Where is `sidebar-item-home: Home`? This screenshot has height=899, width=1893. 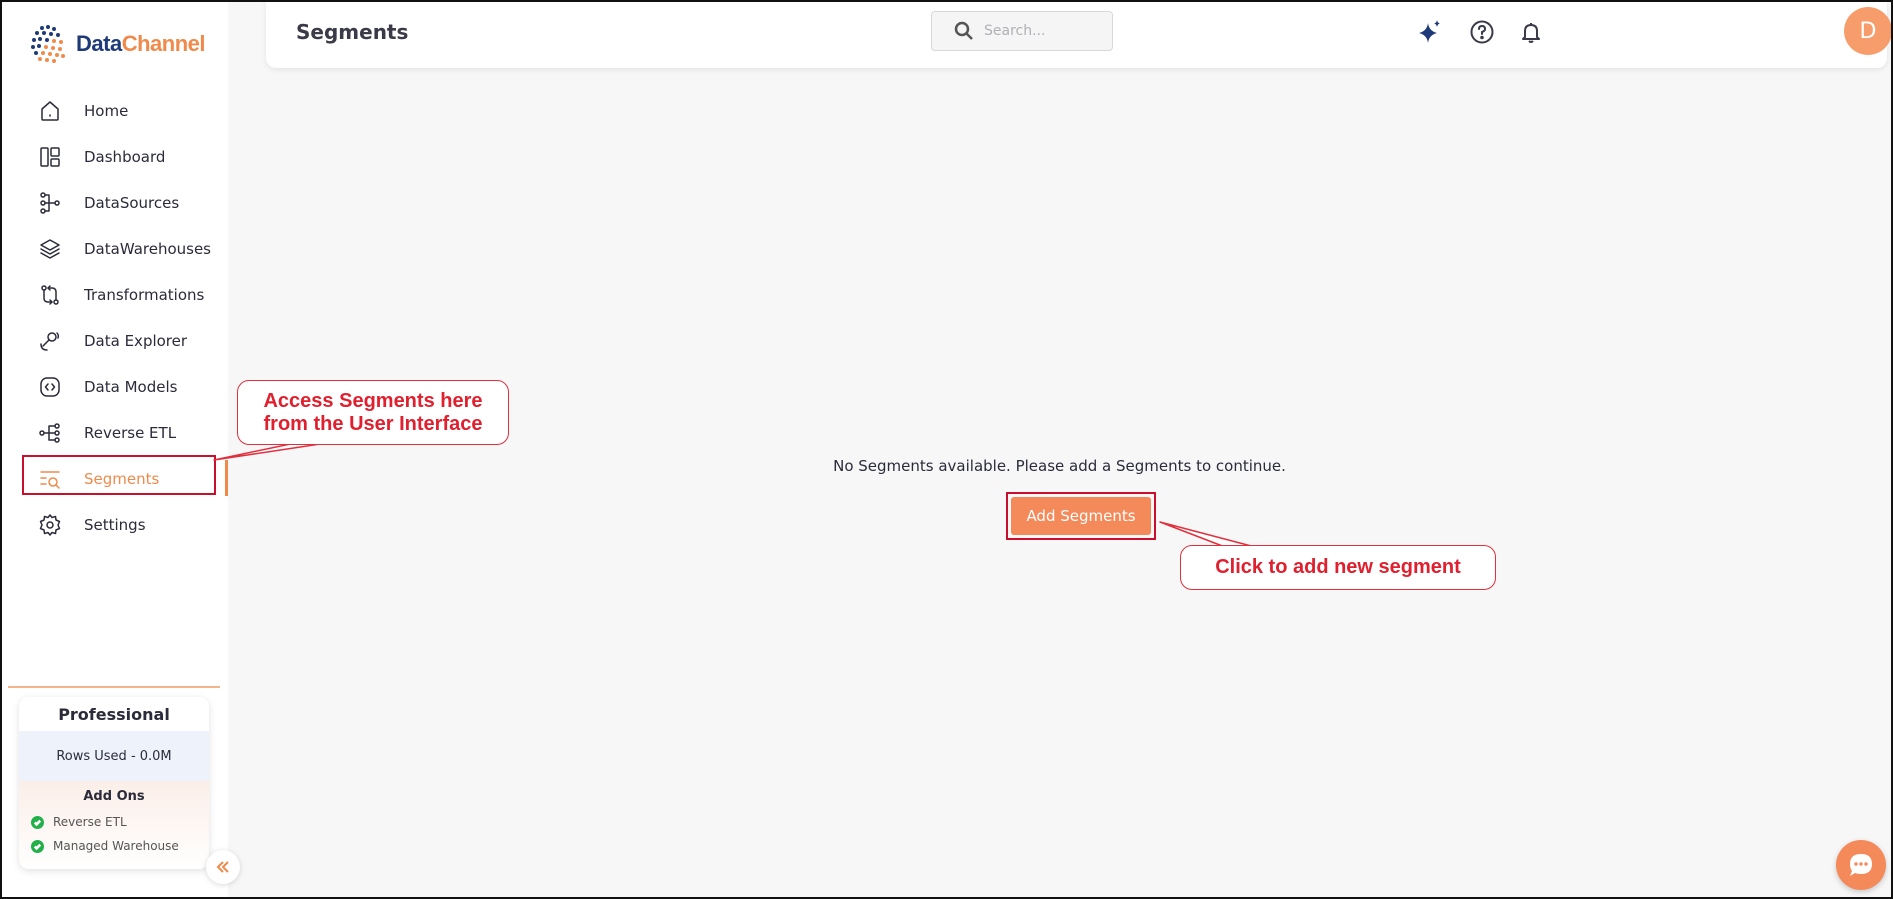
sidebar-item-home: Home is located at coordinates (115, 111).